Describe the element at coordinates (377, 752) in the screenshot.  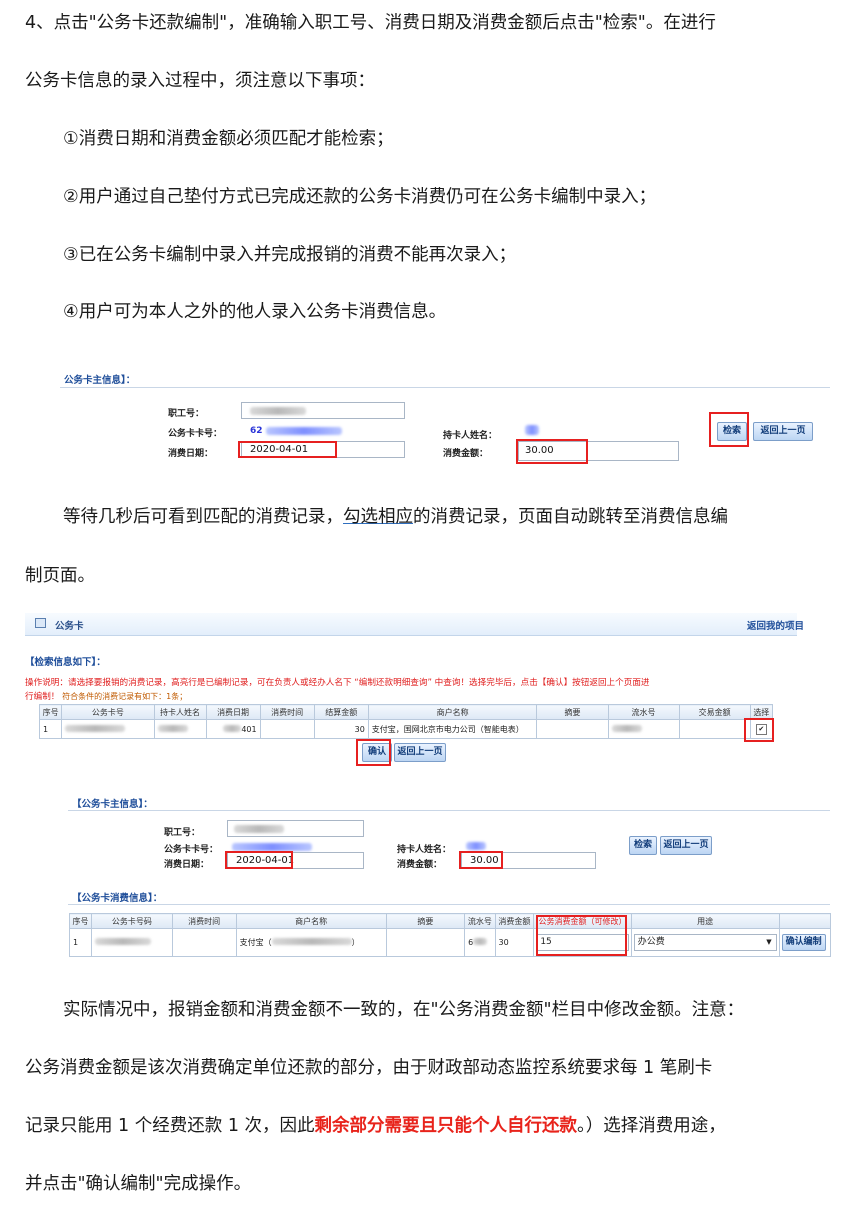
I see `confirm-button: 确认` at that location.